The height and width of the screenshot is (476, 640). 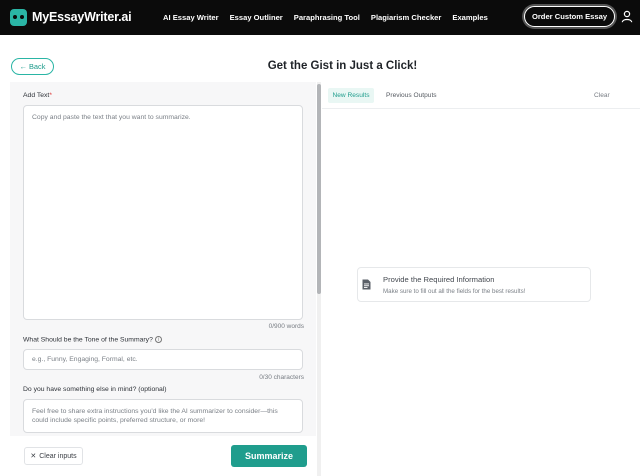 I want to click on order-custom-essay-button: Order Custom Essay, so click(x=569, y=16).